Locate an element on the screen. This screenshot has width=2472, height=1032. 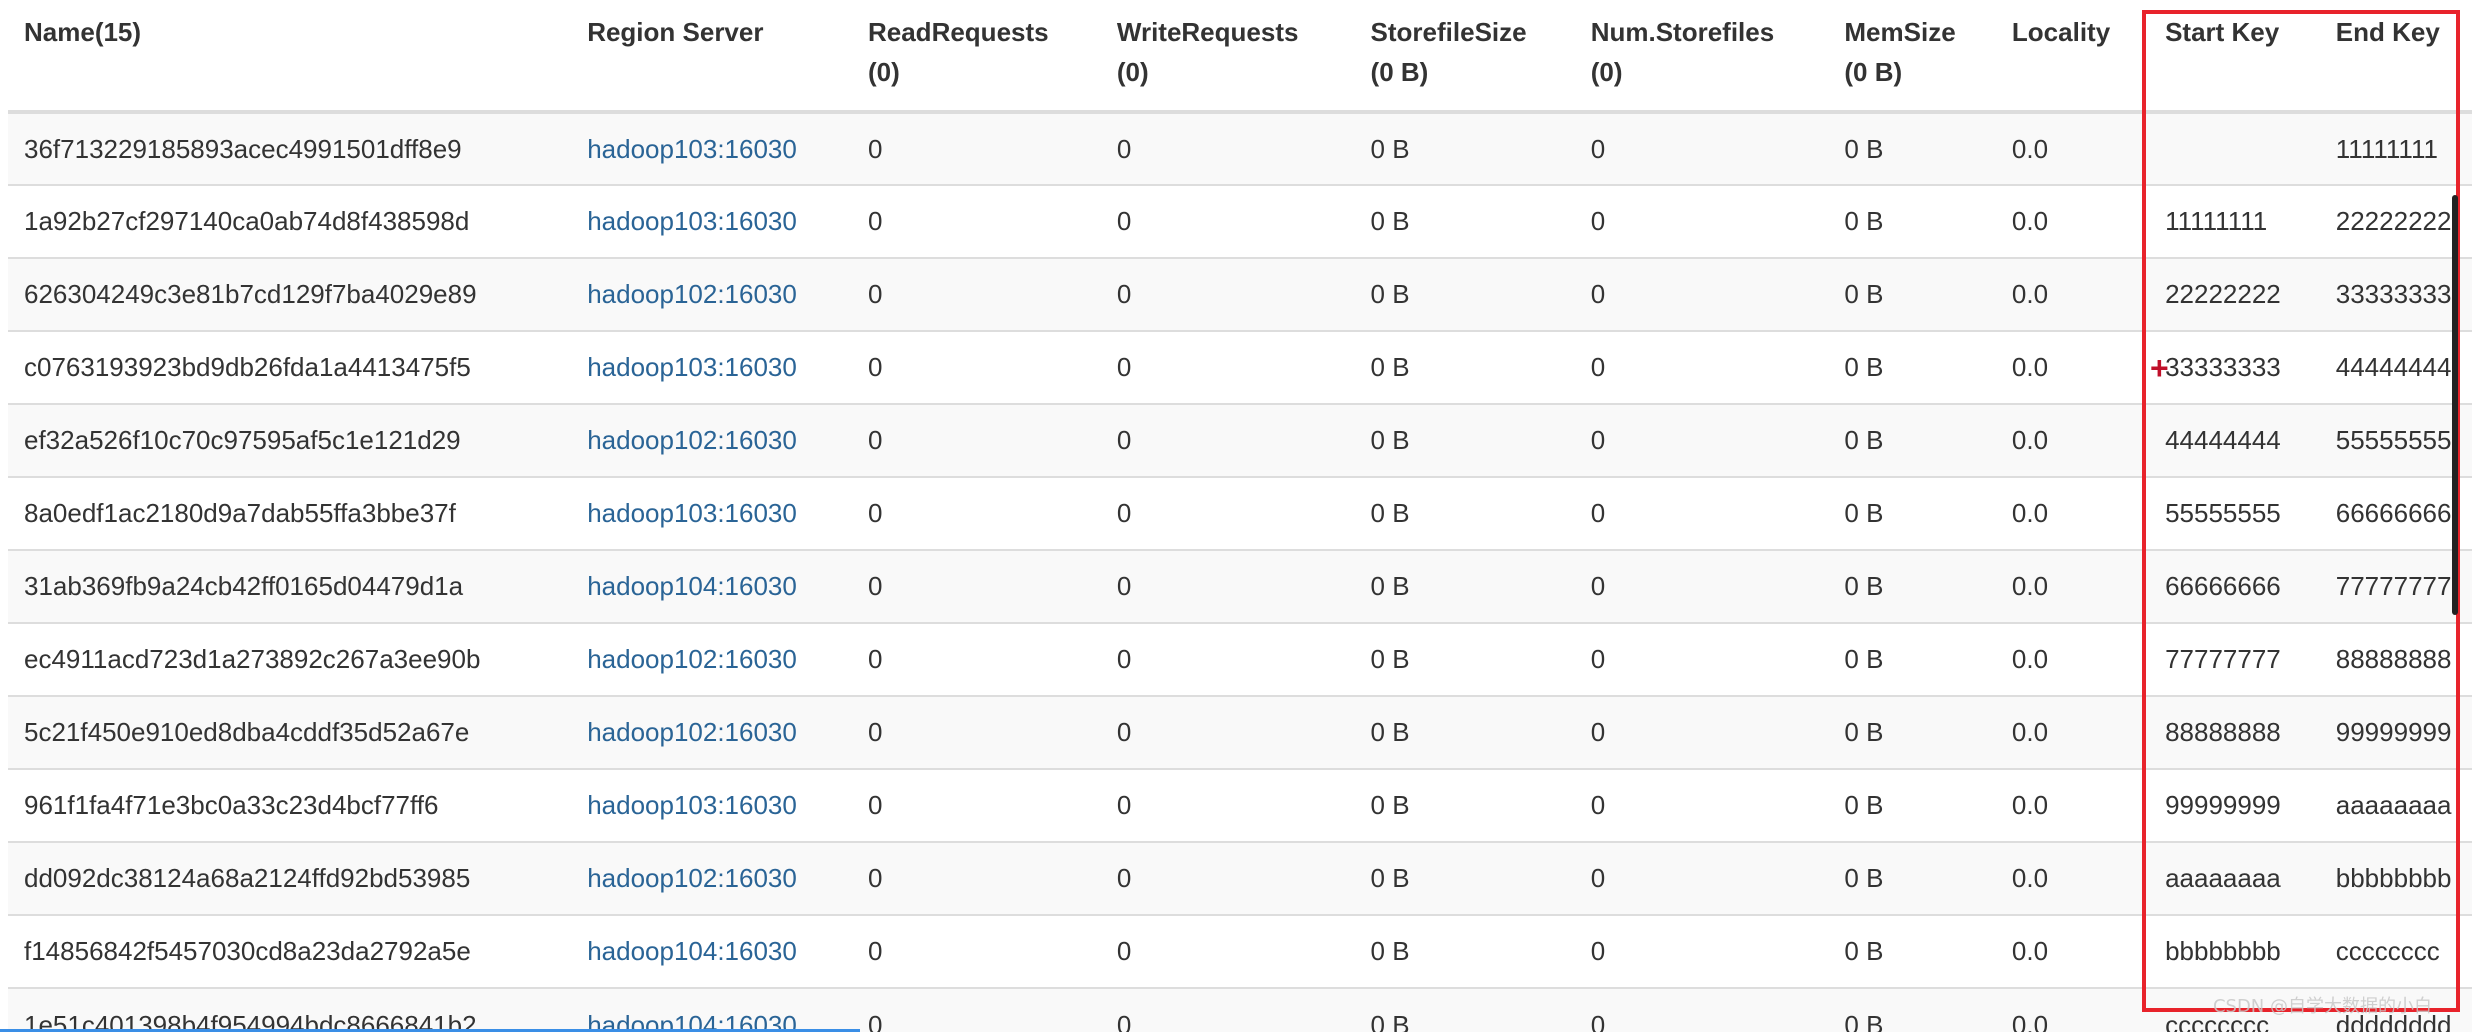
region-name-cell: ef32a526f10c70c97595af5c1e121d29 is located at coordinates (290, 440).